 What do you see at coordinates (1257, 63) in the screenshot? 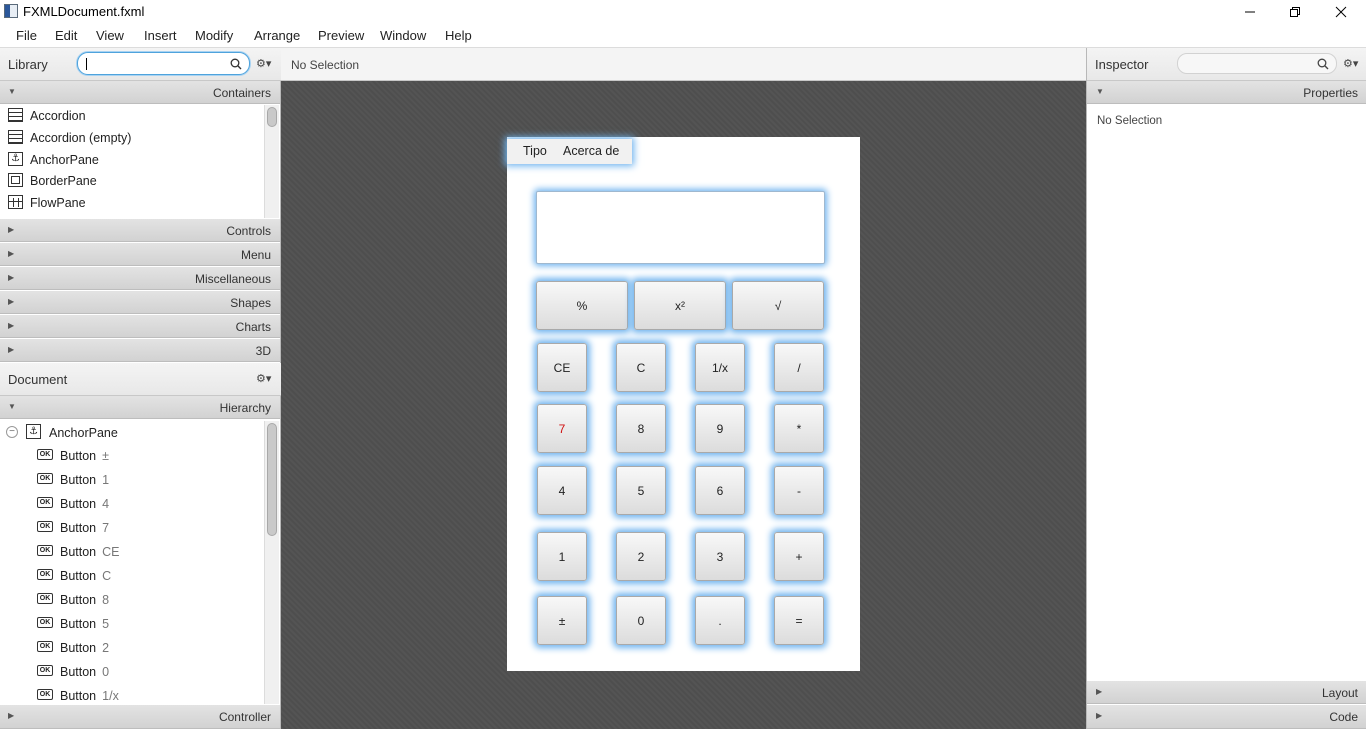
I see `inspector-search-input` at bounding box center [1257, 63].